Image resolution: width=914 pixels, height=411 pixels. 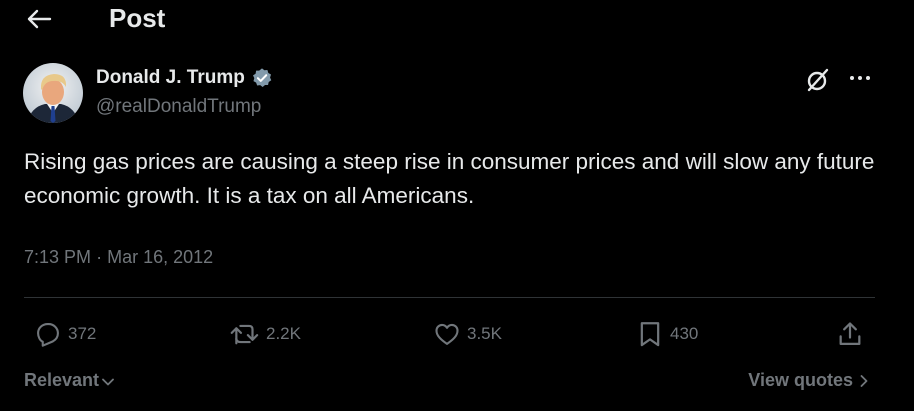 I want to click on reply-icon, so click(x=48, y=335).